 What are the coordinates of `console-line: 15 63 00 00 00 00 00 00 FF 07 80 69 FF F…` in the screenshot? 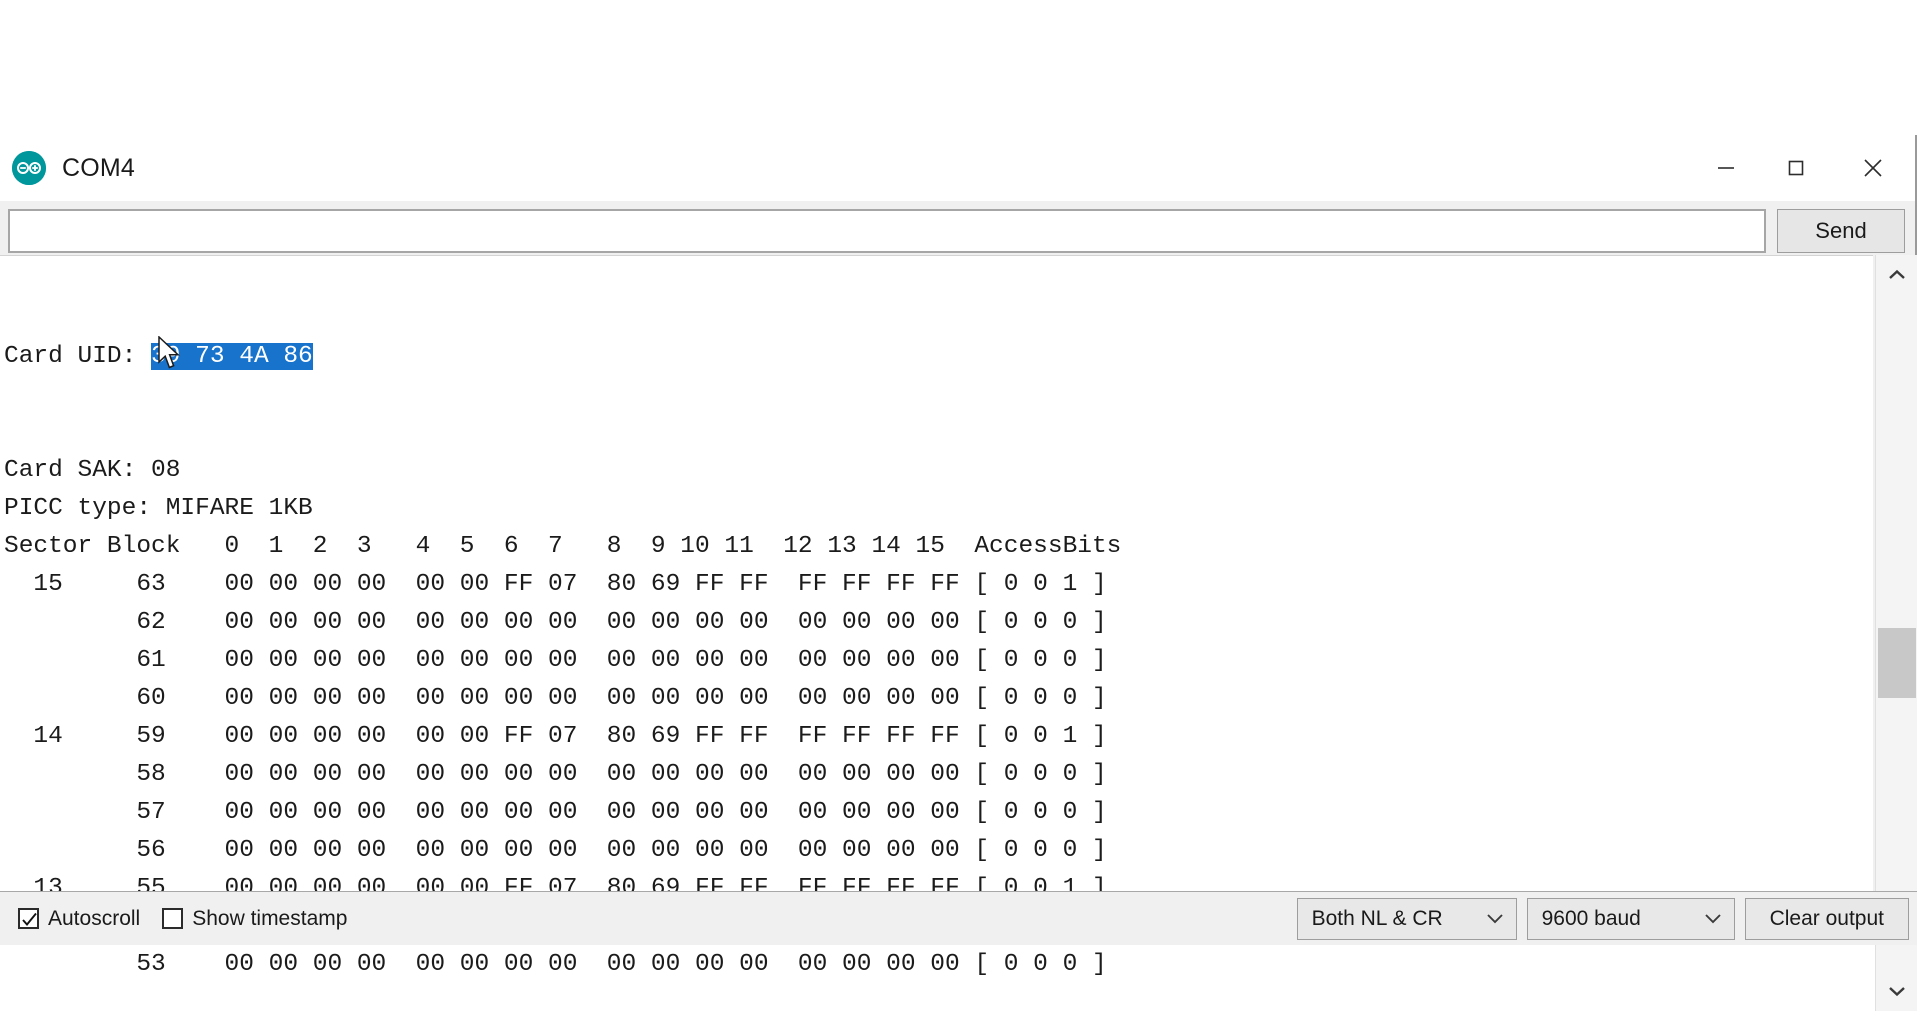 It's located at (555, 584).